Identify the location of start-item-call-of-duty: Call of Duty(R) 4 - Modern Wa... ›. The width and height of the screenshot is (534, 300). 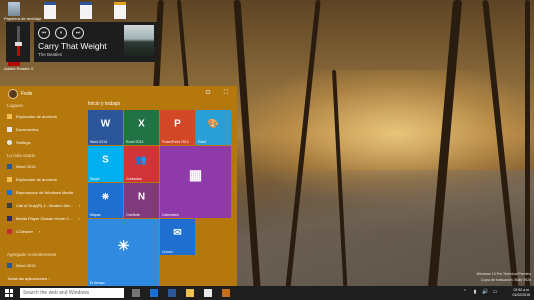
(43, 205).